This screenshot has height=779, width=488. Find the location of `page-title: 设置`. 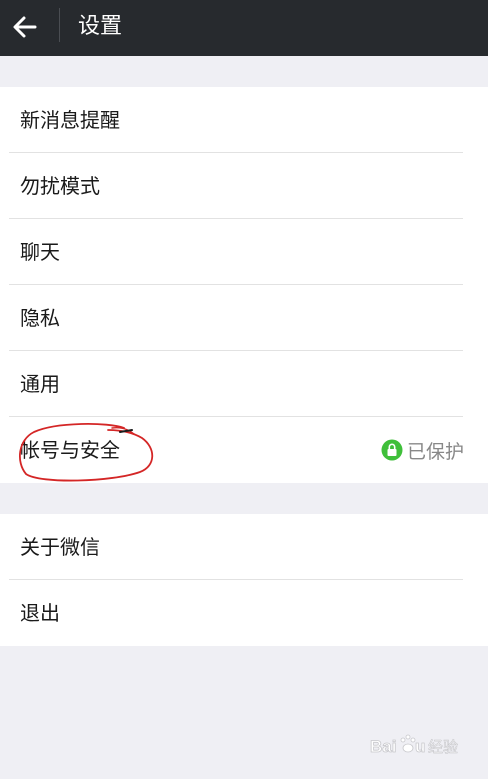

page-title: 设置 is located at coordinates (100, 26).